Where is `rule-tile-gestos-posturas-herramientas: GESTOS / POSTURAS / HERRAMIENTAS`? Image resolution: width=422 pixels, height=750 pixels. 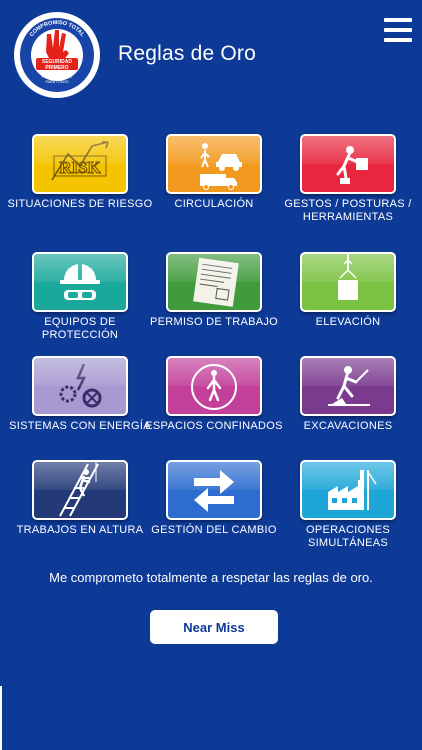
rule-tile-gestos-posturas-herramientas: GESTOS / POSTURAS / HERRAMIENTAS is located at coordinates (348, 189).